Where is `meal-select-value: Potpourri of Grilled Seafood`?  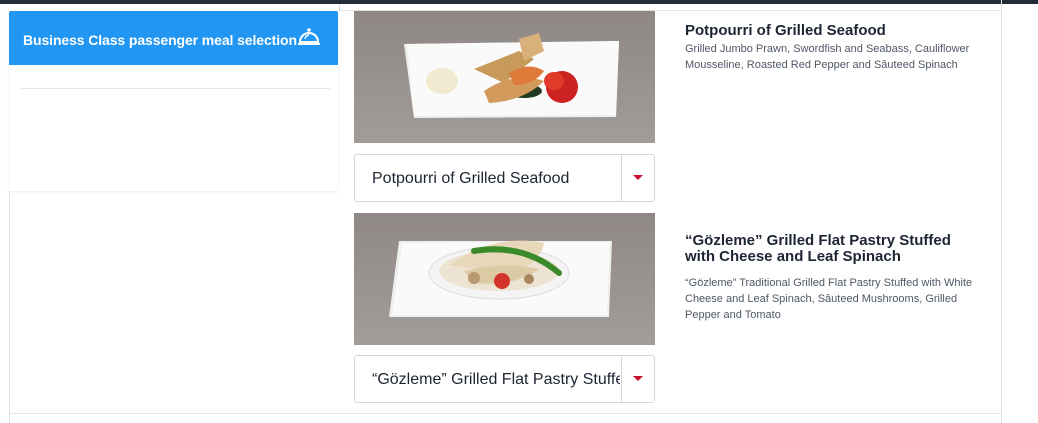
meal-select-value: Potpourri of Grilled Seafood is located at coordinates (471, 178).